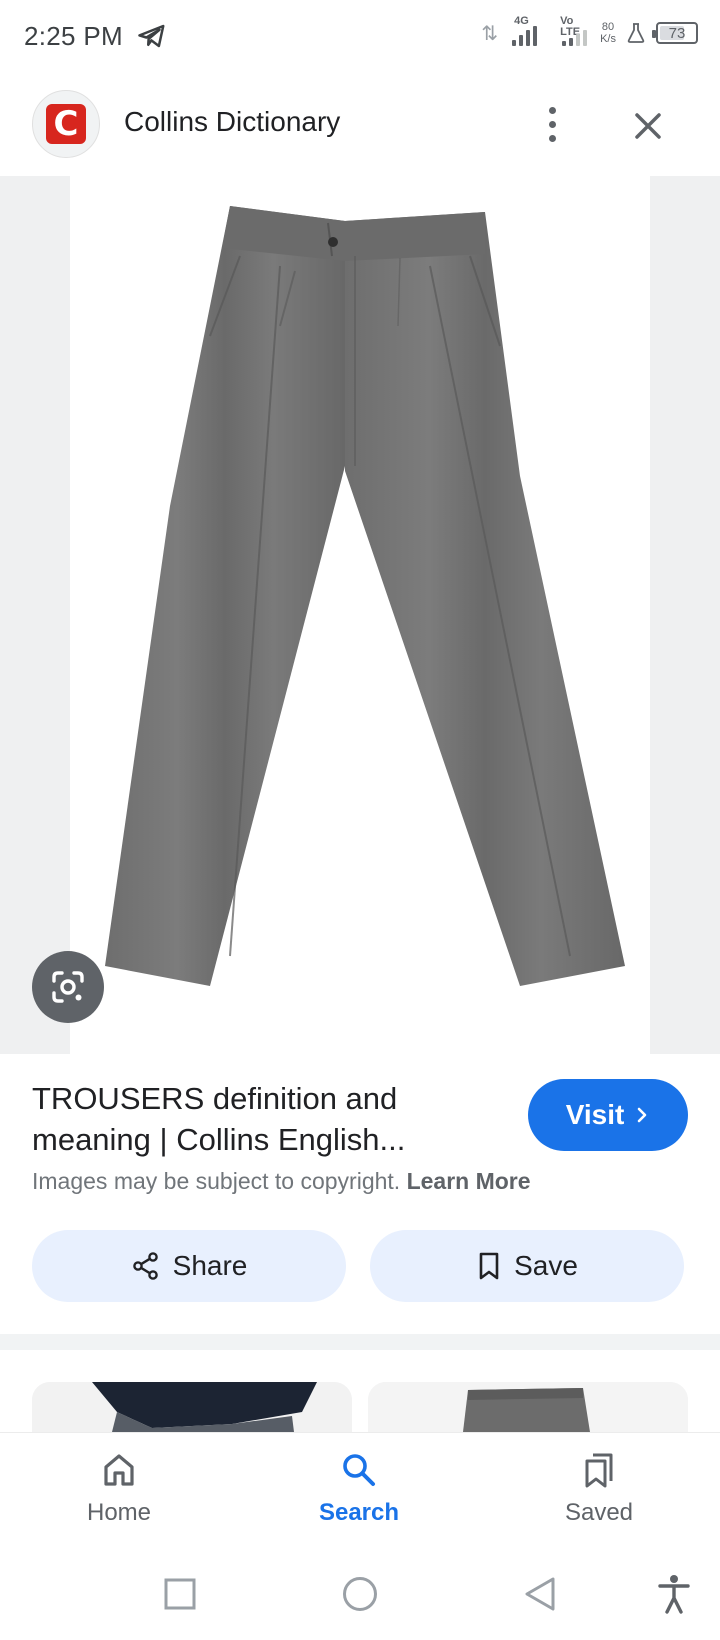 The width and height of the screenshot is (720, 1640). I want to click on status-bar: 2:25 PM ⇅ 4G Vo LTE 80 K/s 73, so click(360, 36).